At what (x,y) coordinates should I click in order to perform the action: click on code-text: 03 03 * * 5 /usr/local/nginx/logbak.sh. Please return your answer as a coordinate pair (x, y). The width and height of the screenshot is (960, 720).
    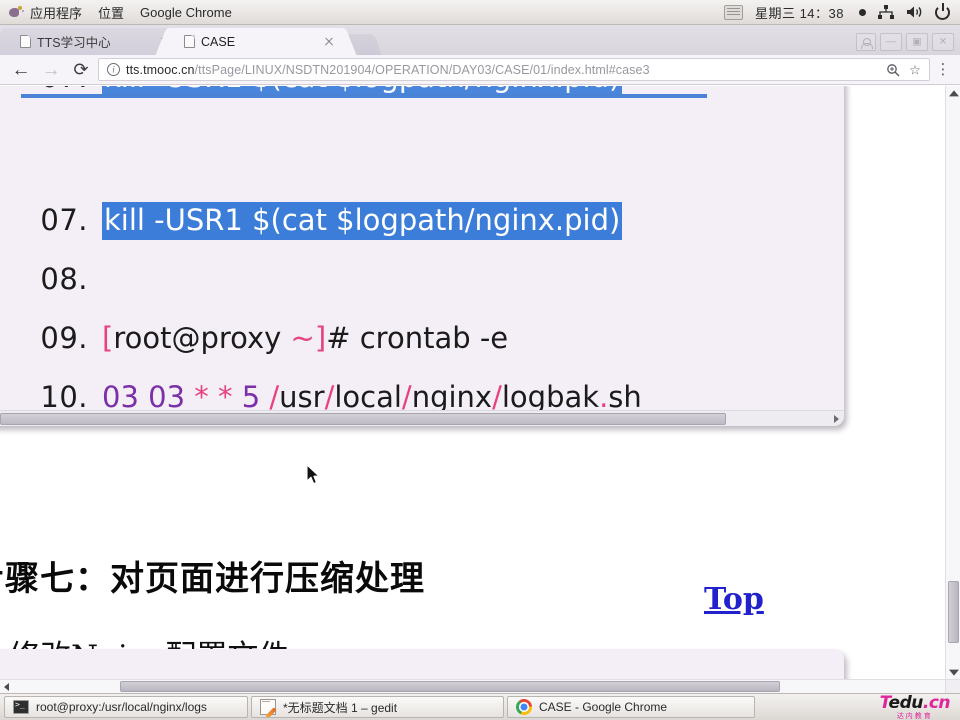
    Looking at the image, I should click on (372, 397).